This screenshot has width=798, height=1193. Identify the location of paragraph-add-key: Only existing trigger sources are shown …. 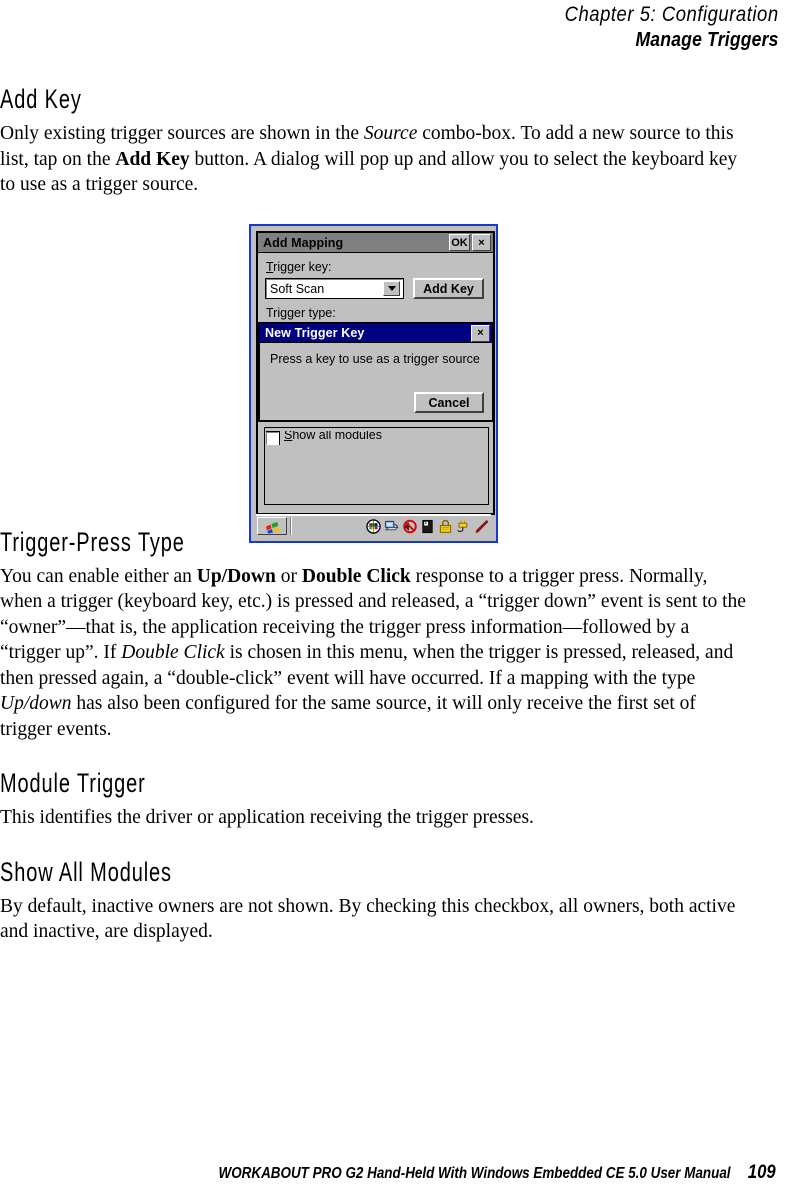
(369, 159).